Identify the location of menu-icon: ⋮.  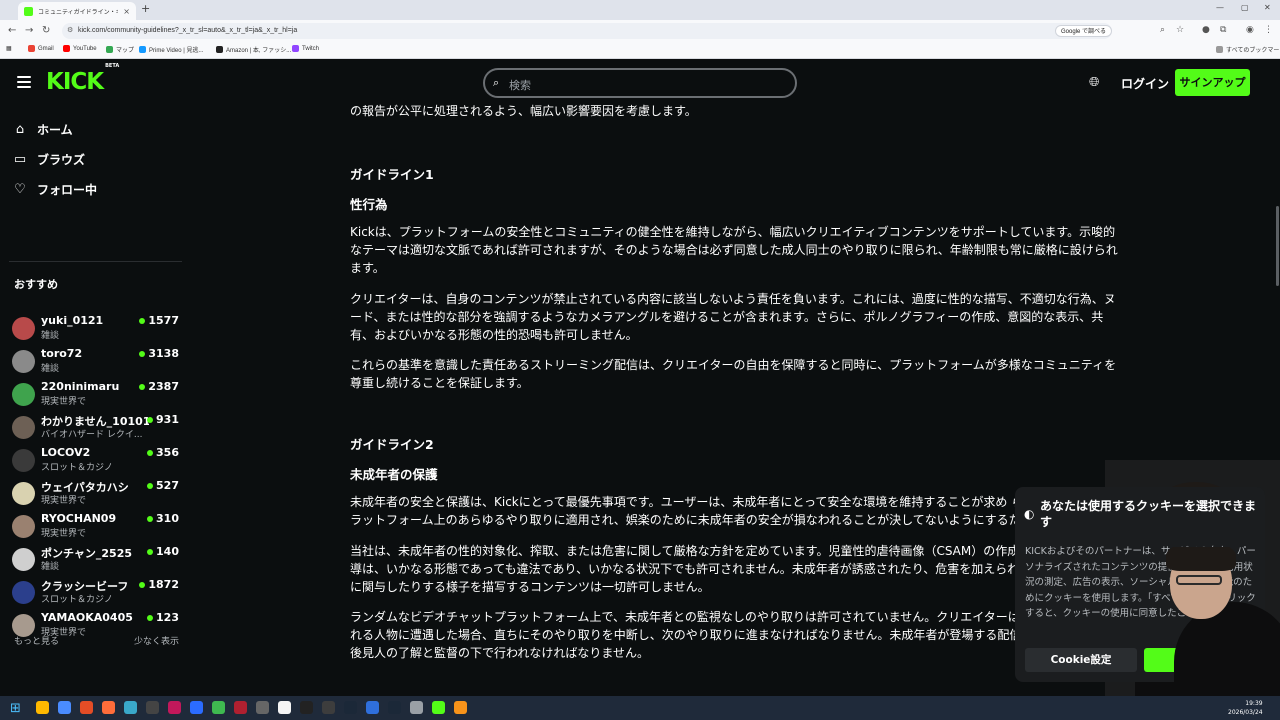
(1268, 30).